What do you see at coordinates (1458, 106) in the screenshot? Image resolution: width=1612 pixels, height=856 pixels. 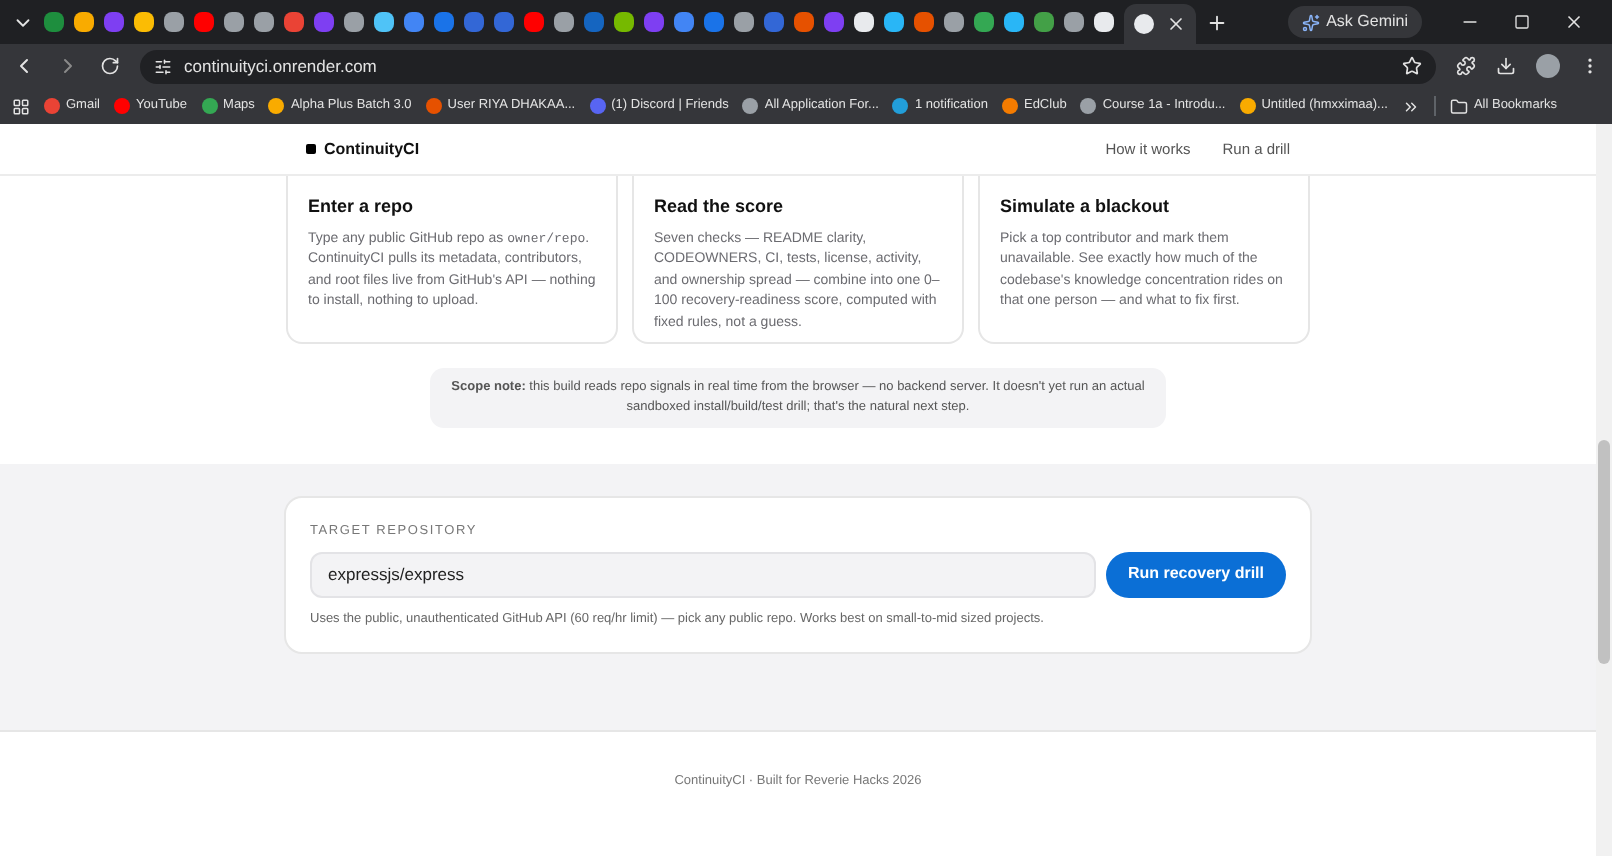 I see `folder-icon` at bounding box center [1458, 106].